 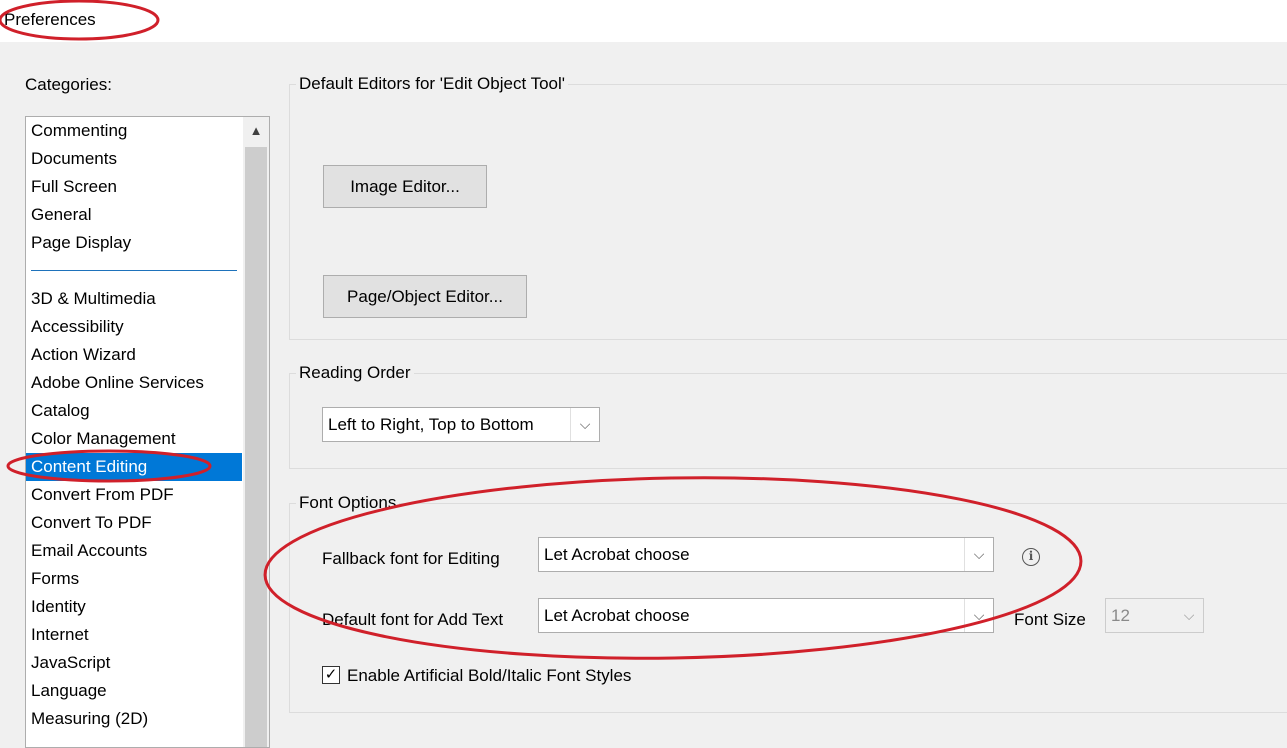 I want to click on font-size-value: 12, so click(x=1120, y=615).